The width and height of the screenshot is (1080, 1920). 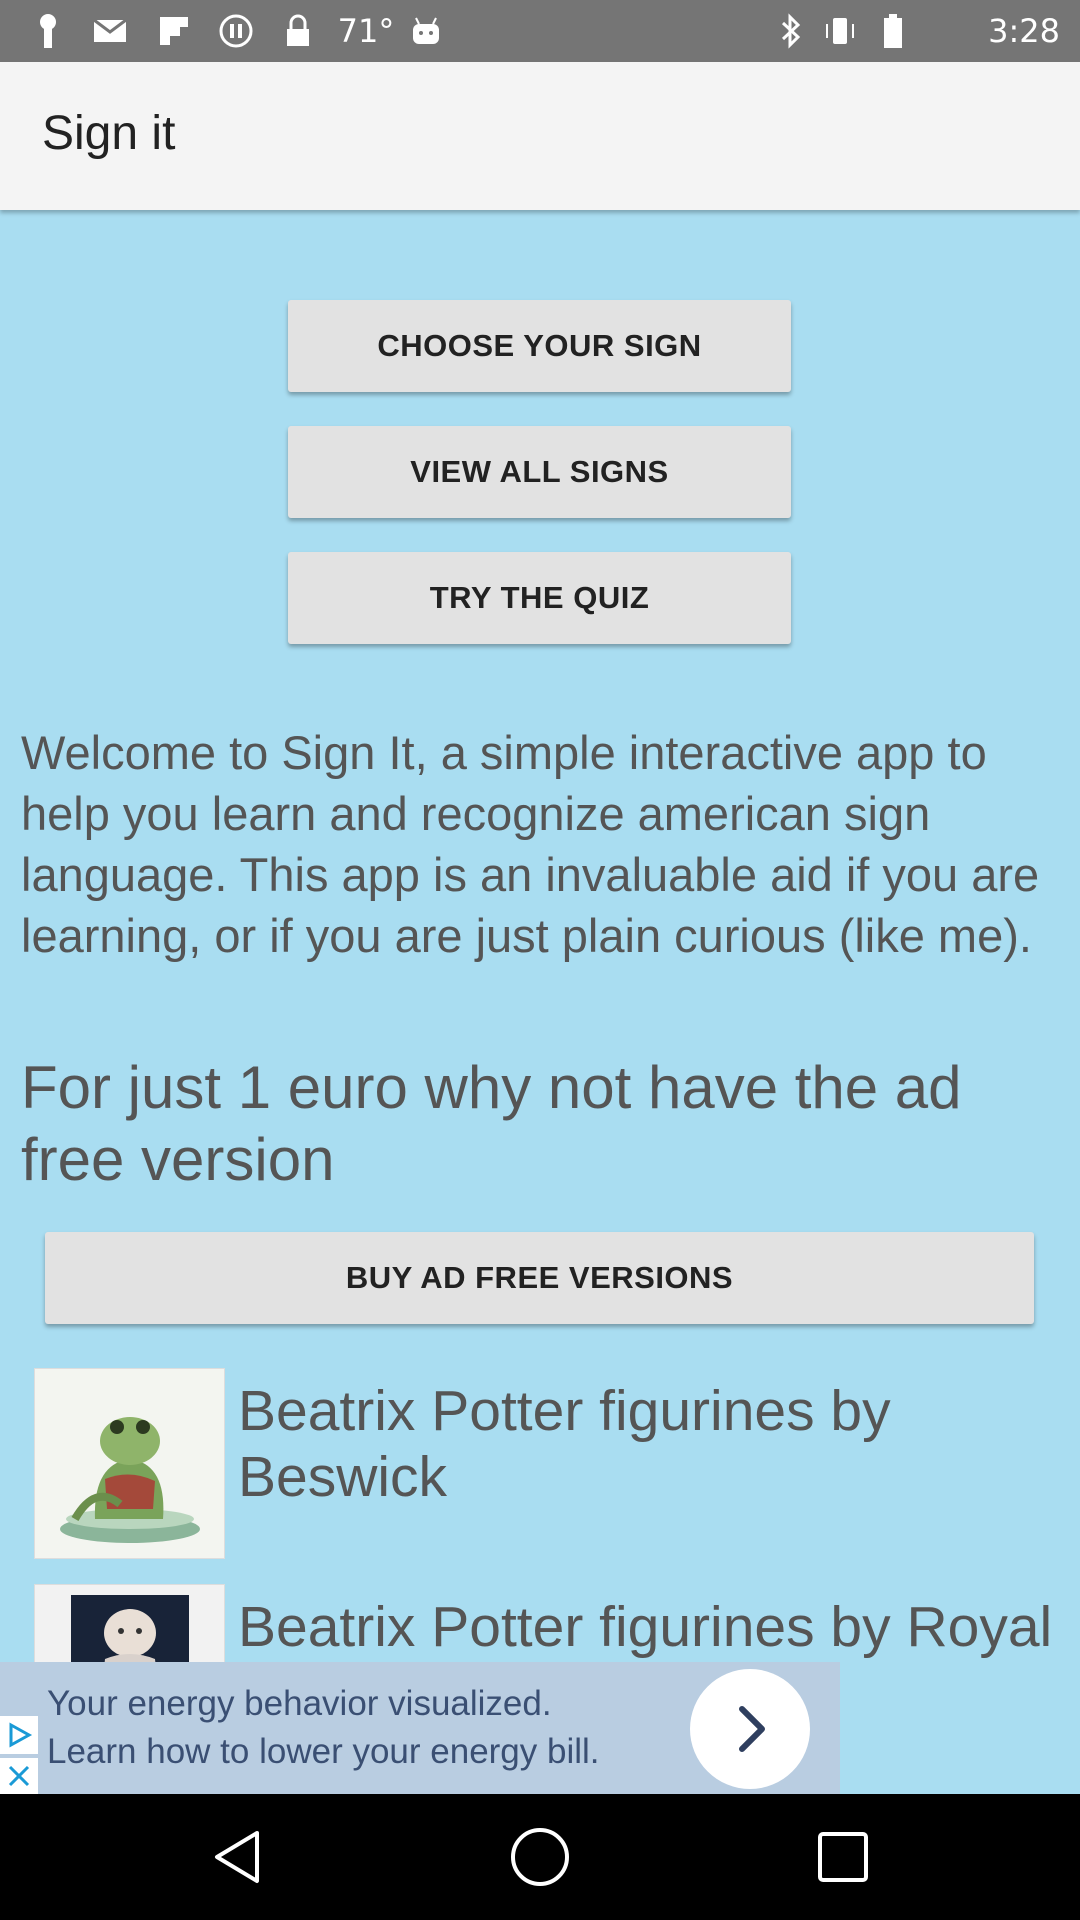 What do you see at coordinates (237, 1857) in the screenshot?
I see `back-icon` at bounding box center [237, 1857].